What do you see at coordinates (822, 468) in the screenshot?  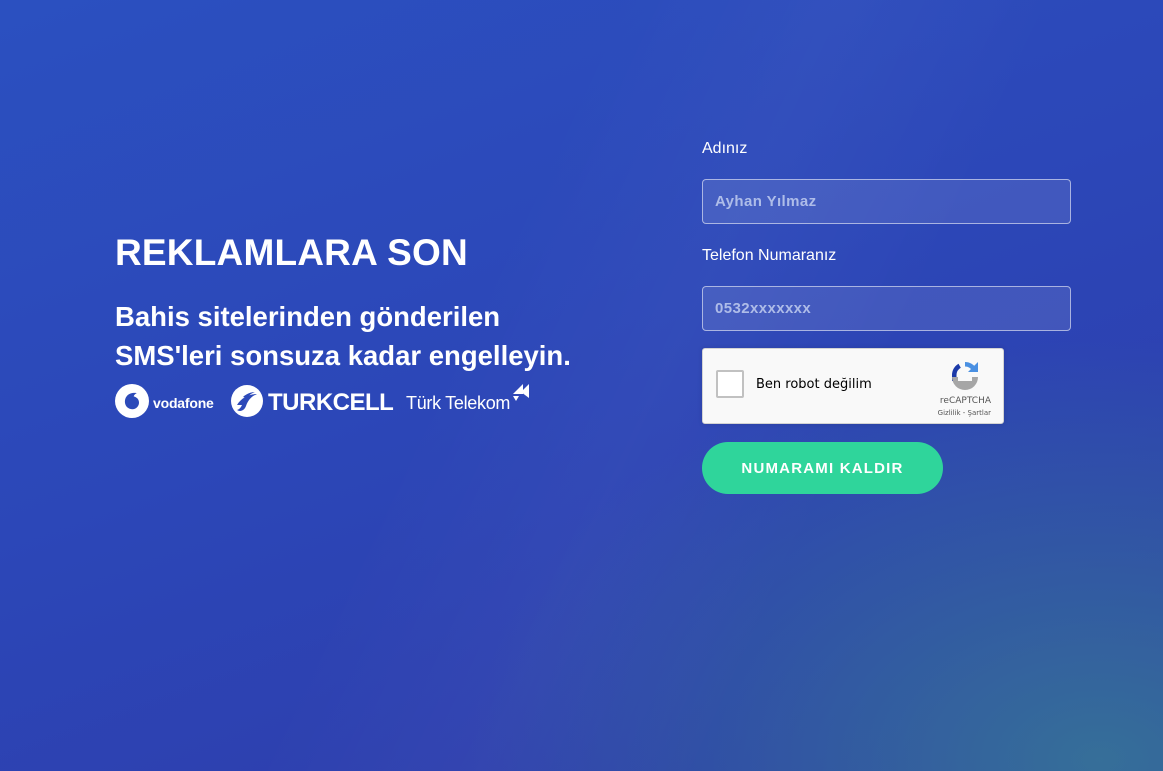 I see `remove-number-button: NUMARAMI KALDIR` at bounding box center [822, 468].